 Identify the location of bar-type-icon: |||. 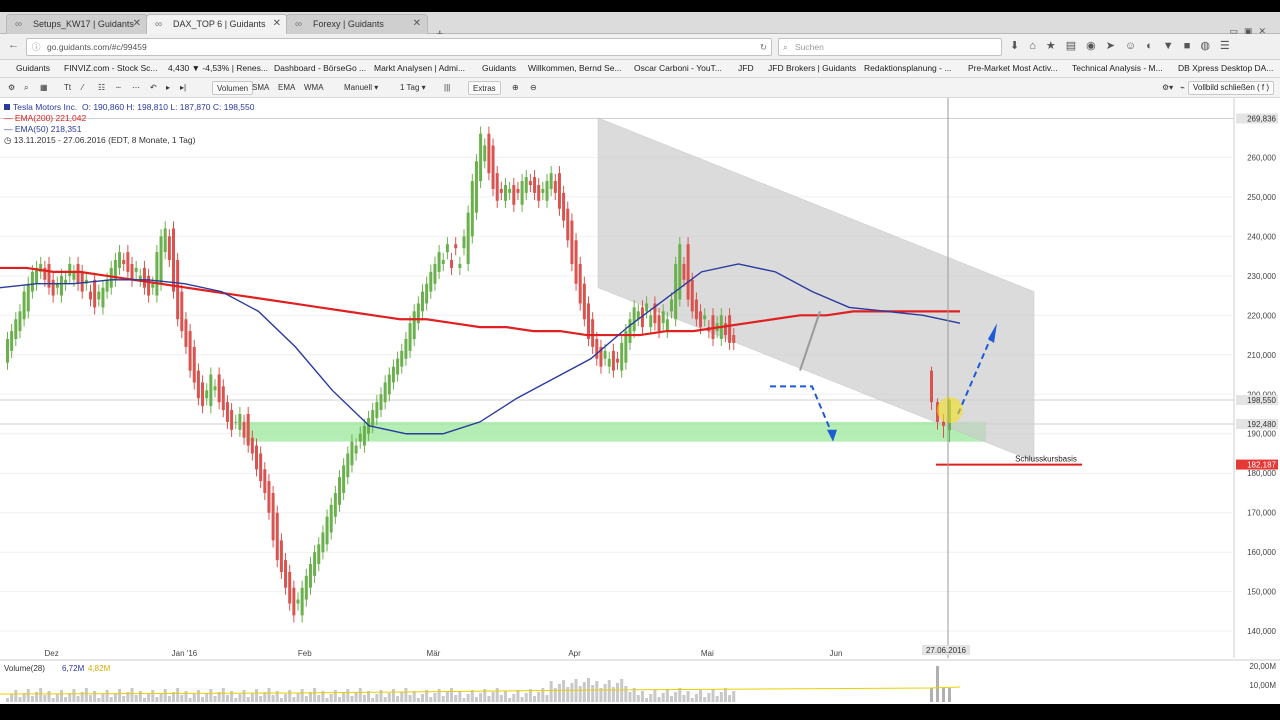
(447, 88).